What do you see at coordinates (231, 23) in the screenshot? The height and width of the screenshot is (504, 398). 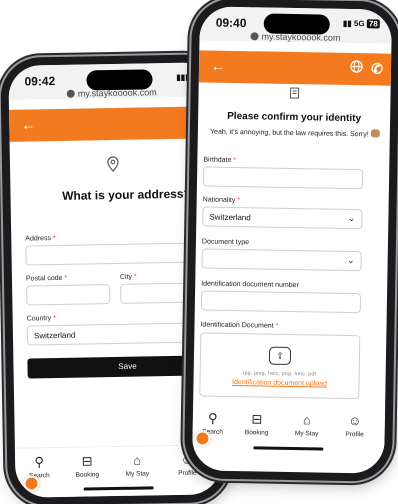 I see `clock: 09:40` at bounding box center [231, 23].